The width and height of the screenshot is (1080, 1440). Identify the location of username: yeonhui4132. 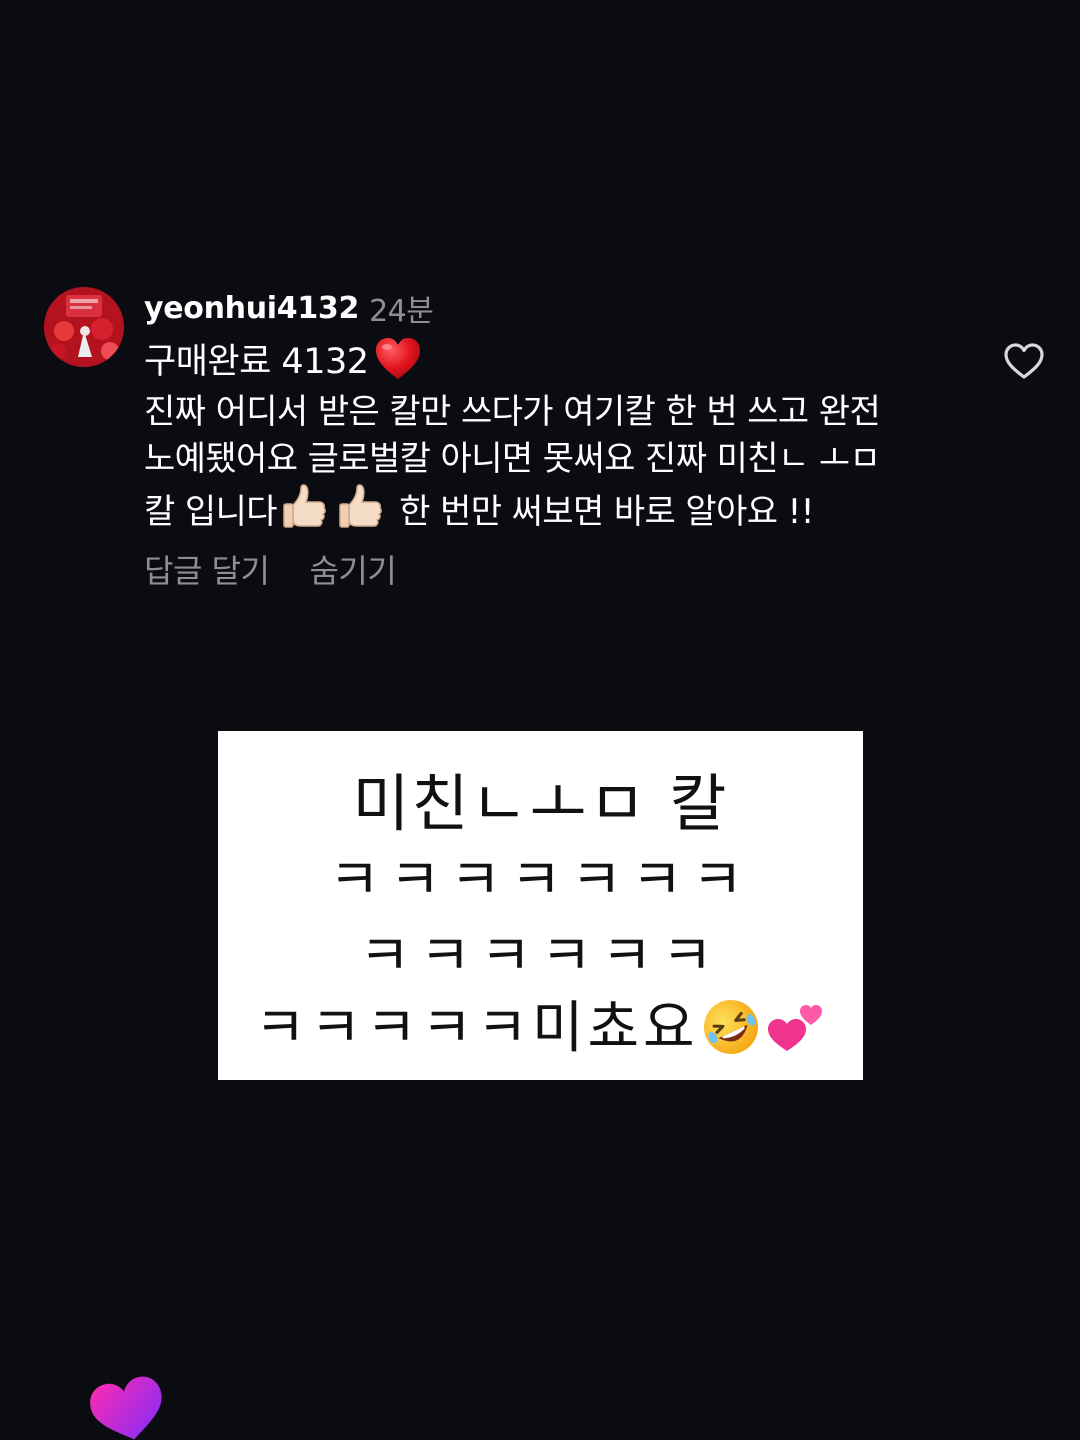
(251, 308).